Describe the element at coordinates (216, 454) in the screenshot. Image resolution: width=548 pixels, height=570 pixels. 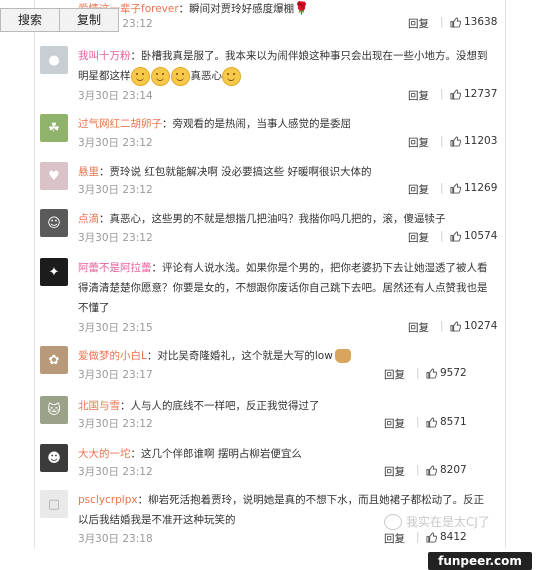
I see `comment-body: ：这几个伴郎谁啊 摆明占柳岩便宜么` at that location.